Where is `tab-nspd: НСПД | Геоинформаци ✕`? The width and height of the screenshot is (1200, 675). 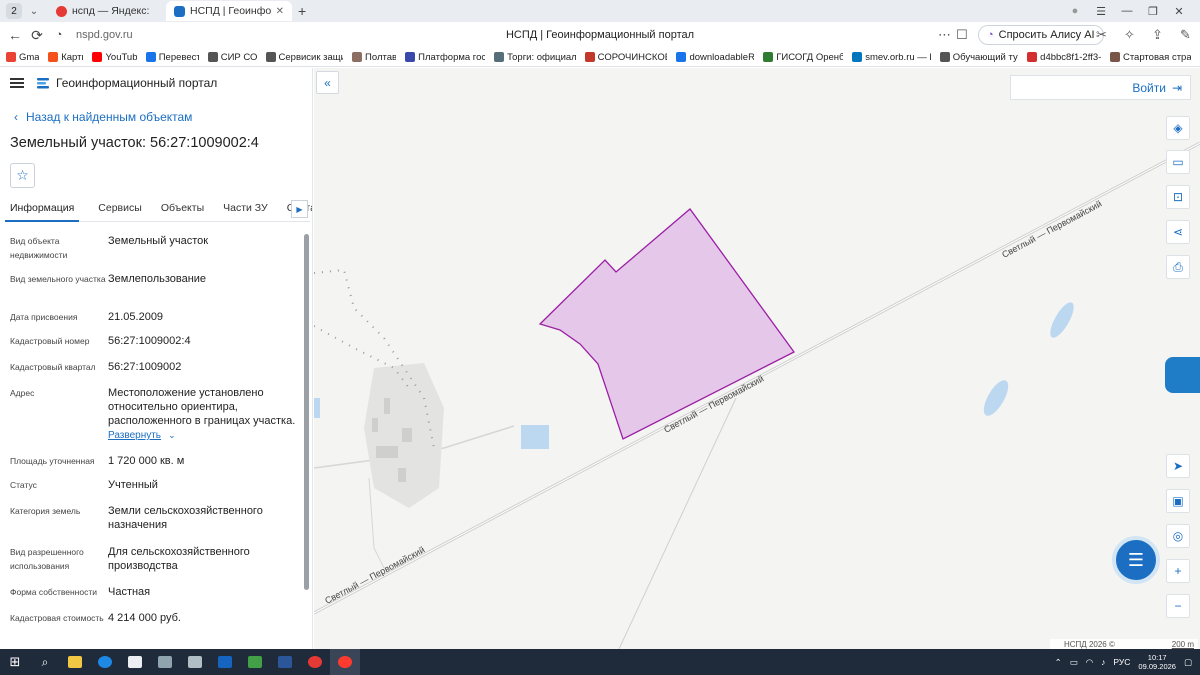 tab-nspd: НСПД | Геоинформаци ✕ is located at coordinates (229, 11).